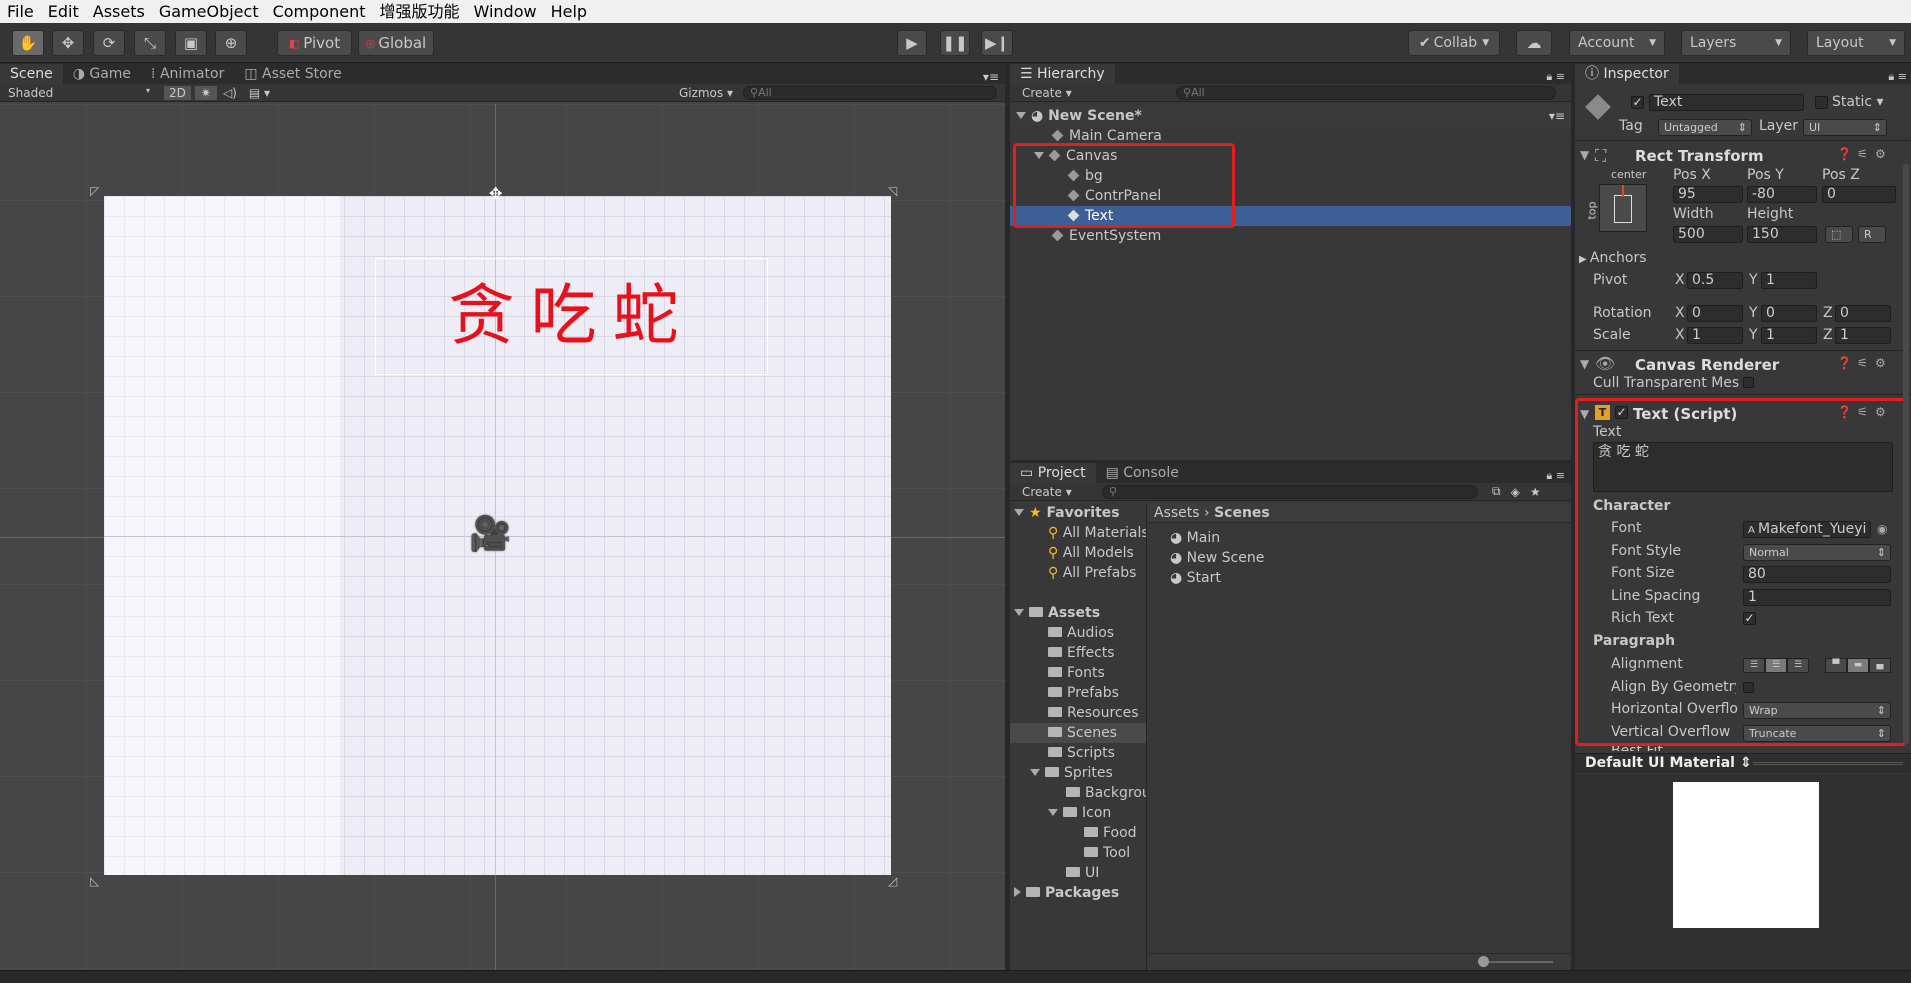 The height and width of the screenshot is (983, 1911). I want to click on folder-food: Food, so click(1073, 833).